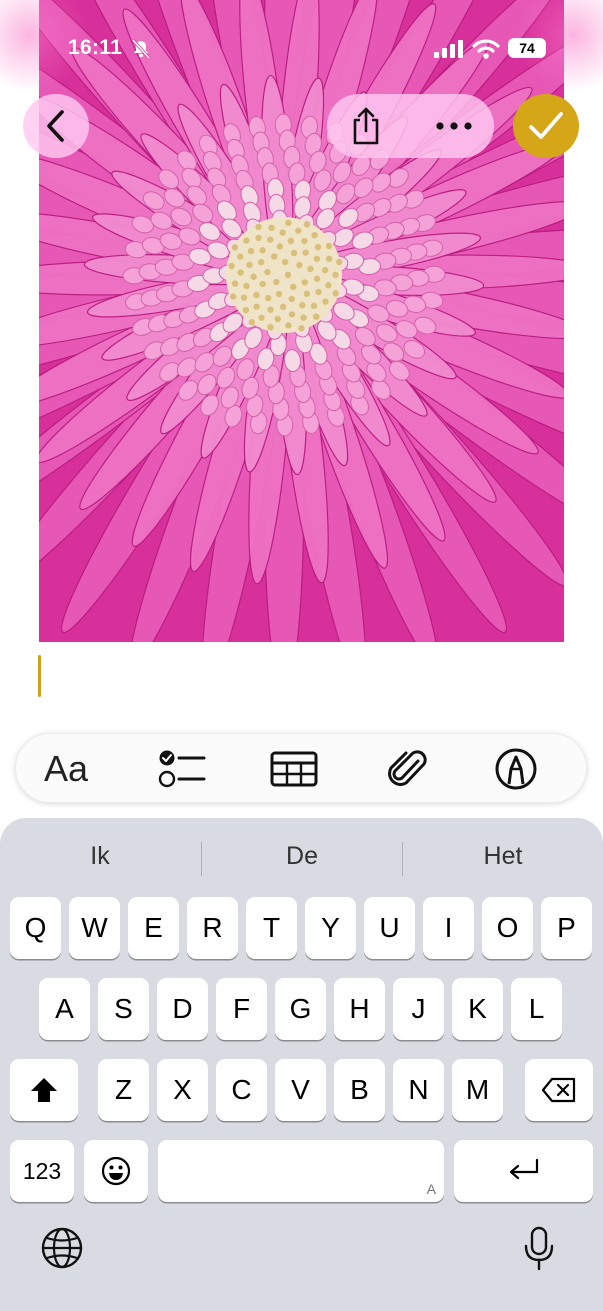 Image resolution: width=603 pixels, height=1311 pixels. I want to click on markup-button, so click(516, 769).